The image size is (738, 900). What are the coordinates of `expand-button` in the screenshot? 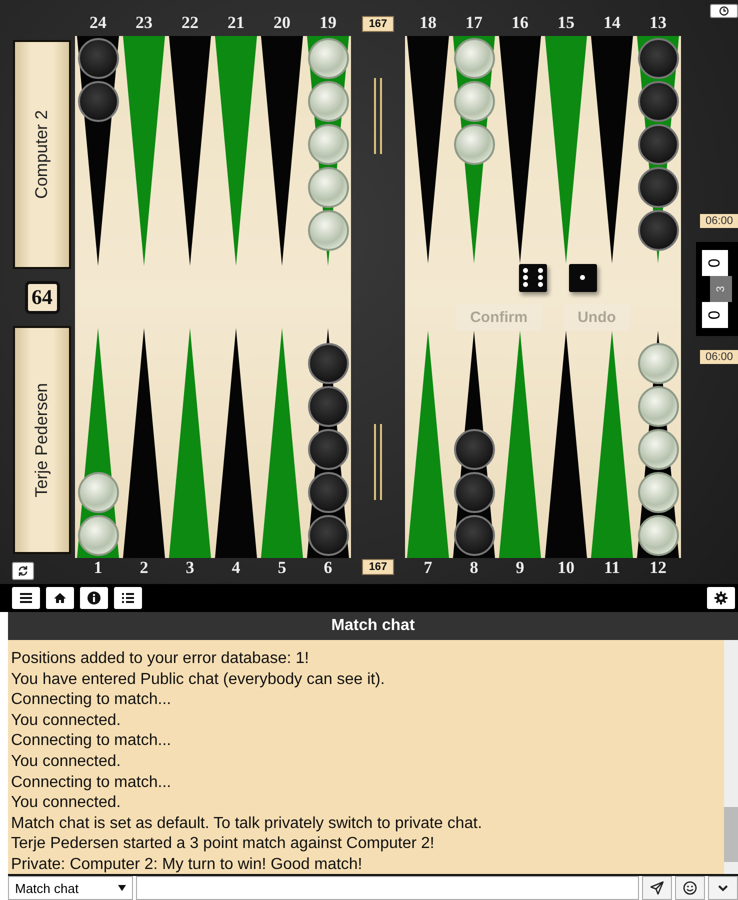 It's located at (723, 888).